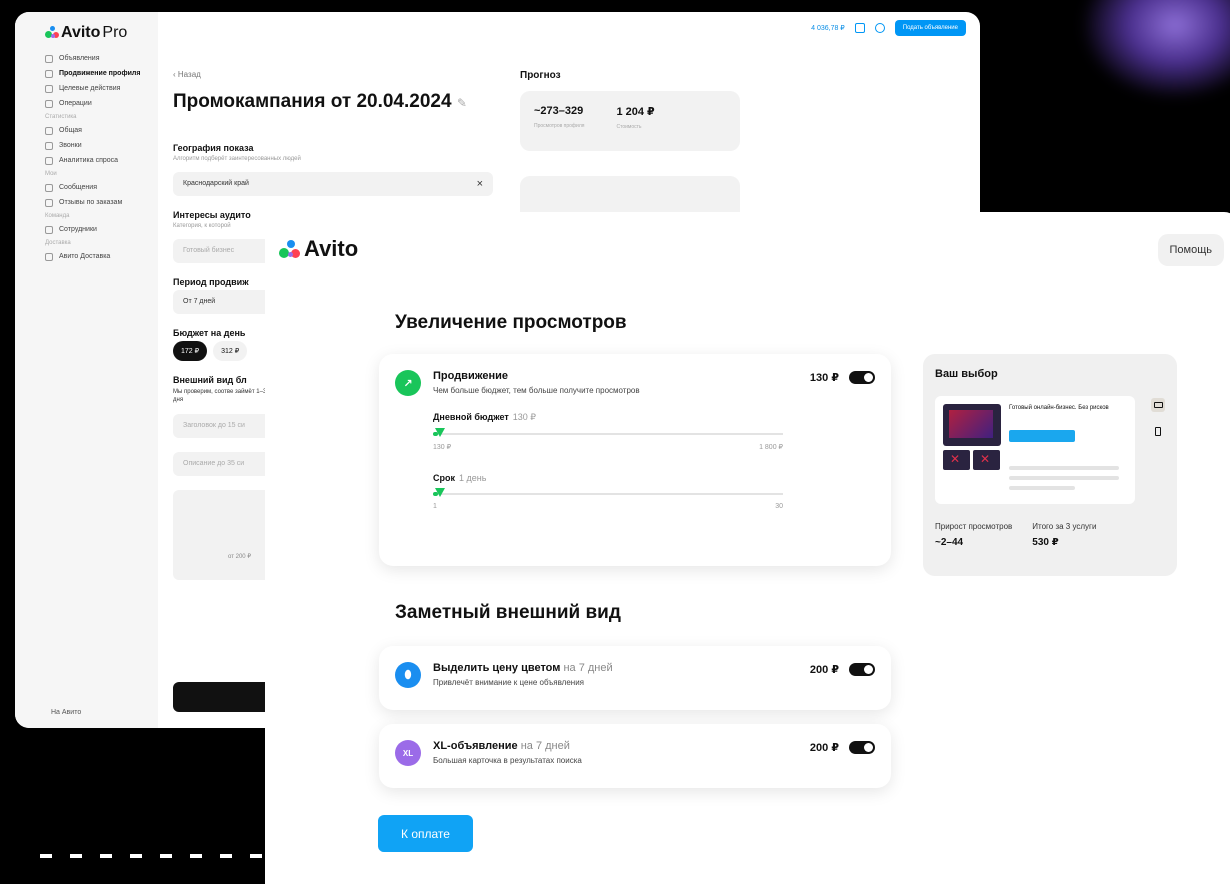 The height and width of the screenshot is (884, 1230). Describe the element at coordinates (824, 748) in the screenshot. I see `xl-price: 200 ₽` at that location.